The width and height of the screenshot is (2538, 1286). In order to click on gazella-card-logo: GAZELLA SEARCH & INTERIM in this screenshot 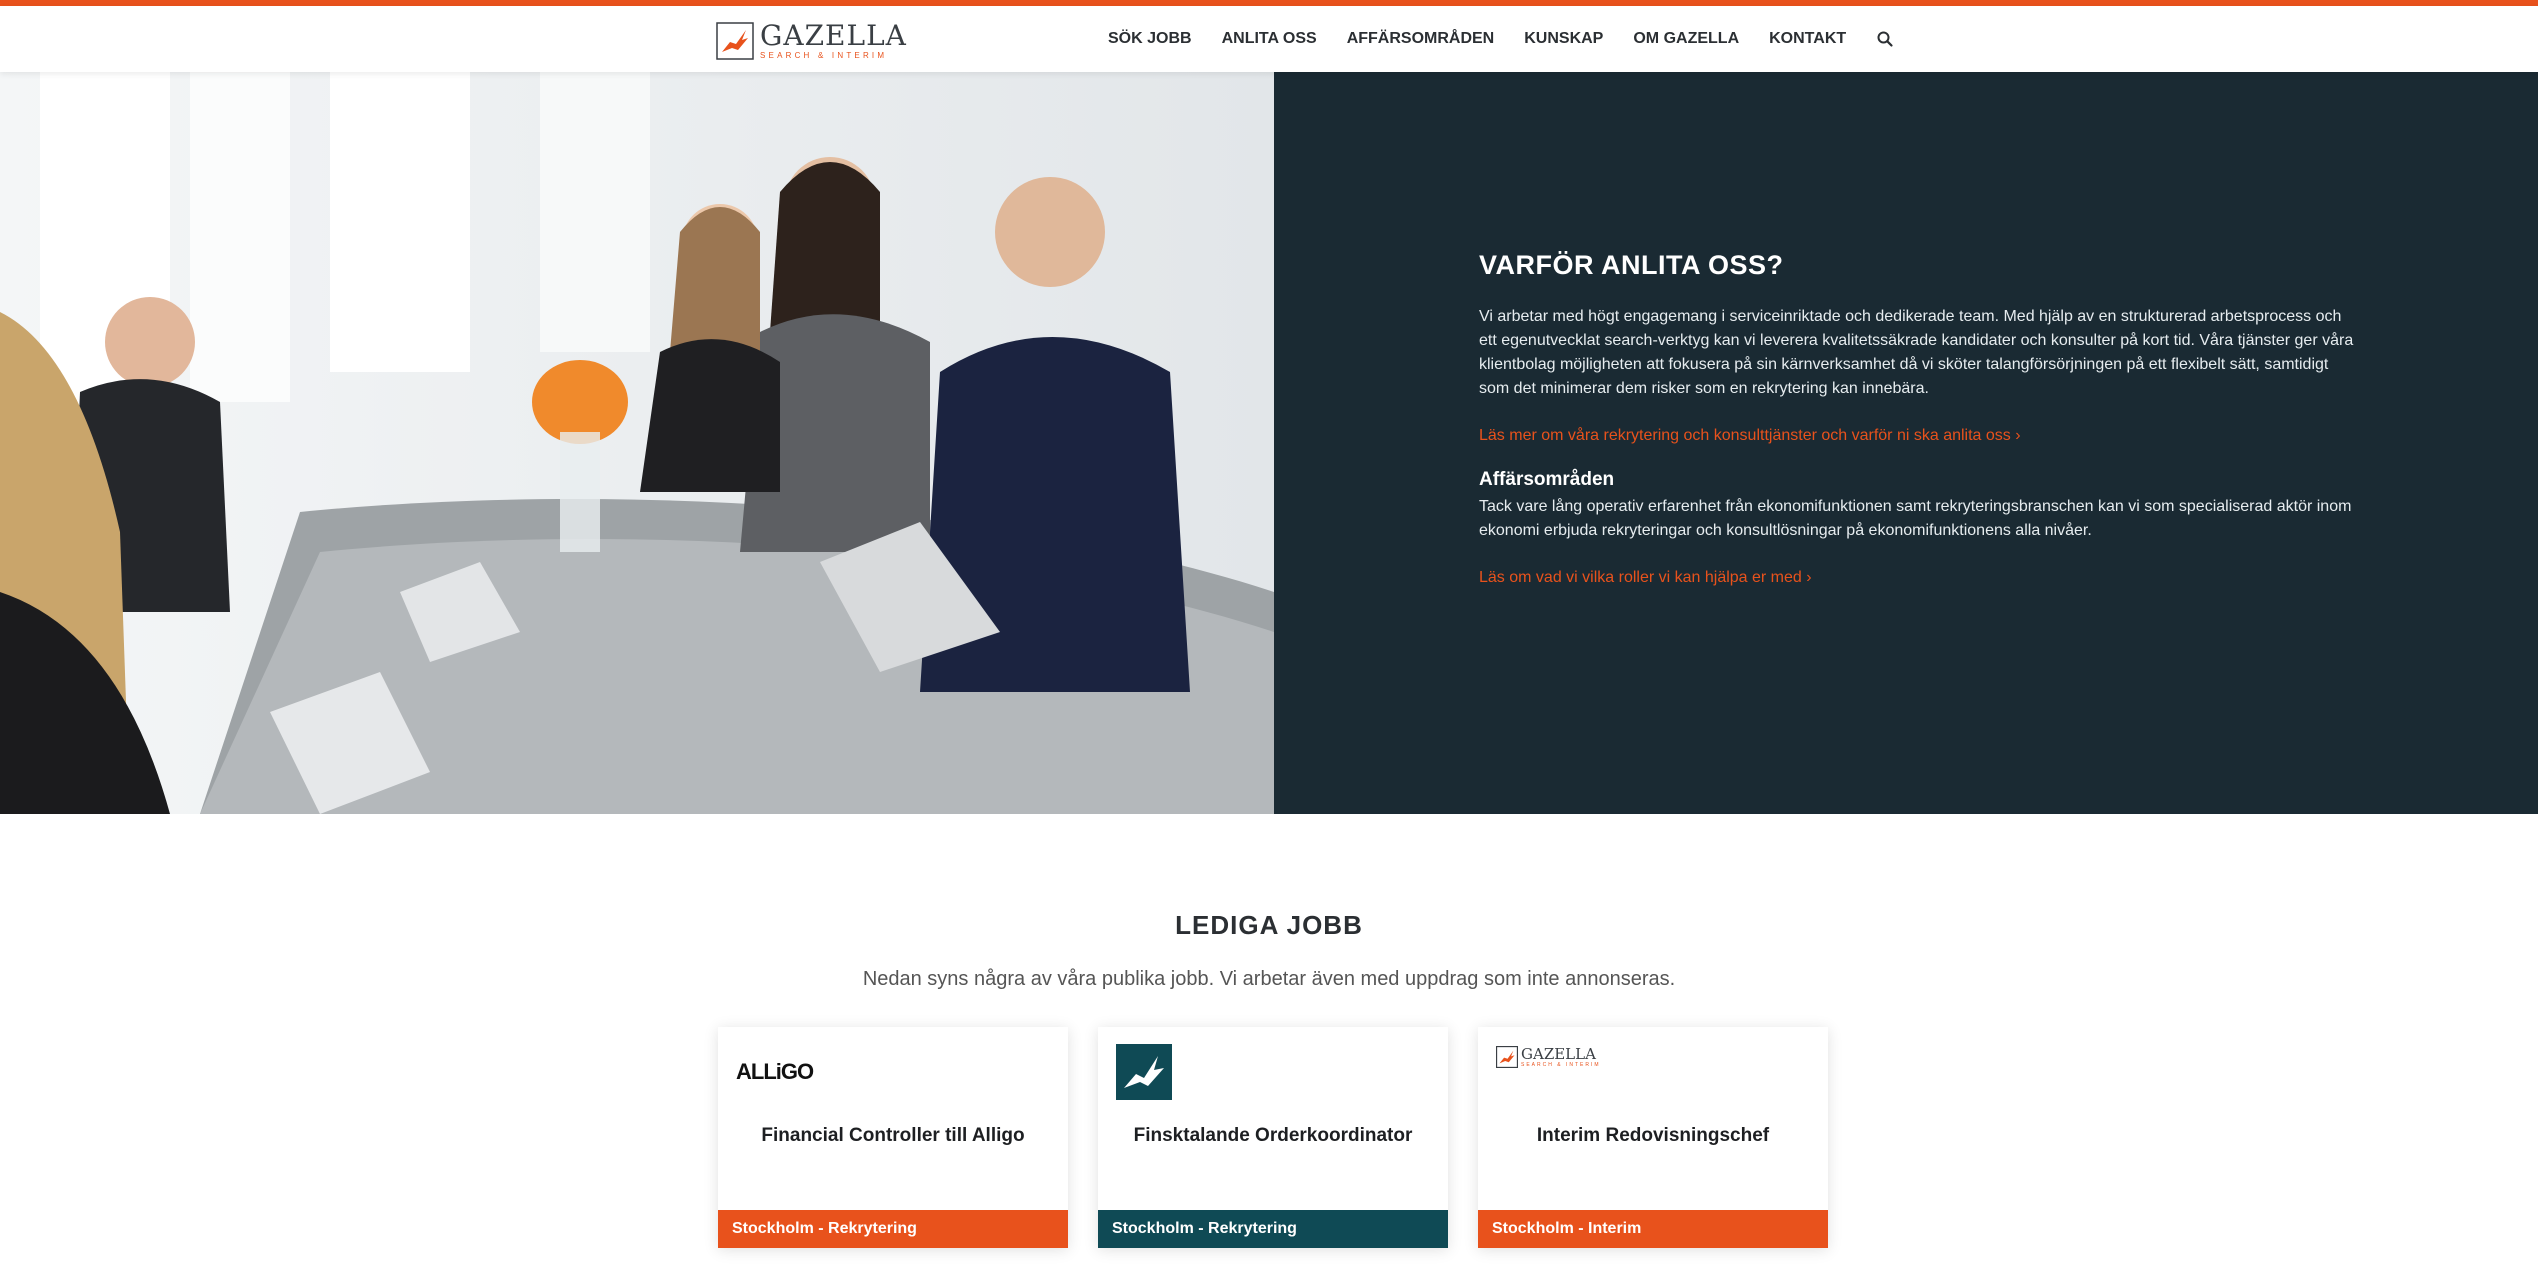, I will do `click(1548, 1057)`.